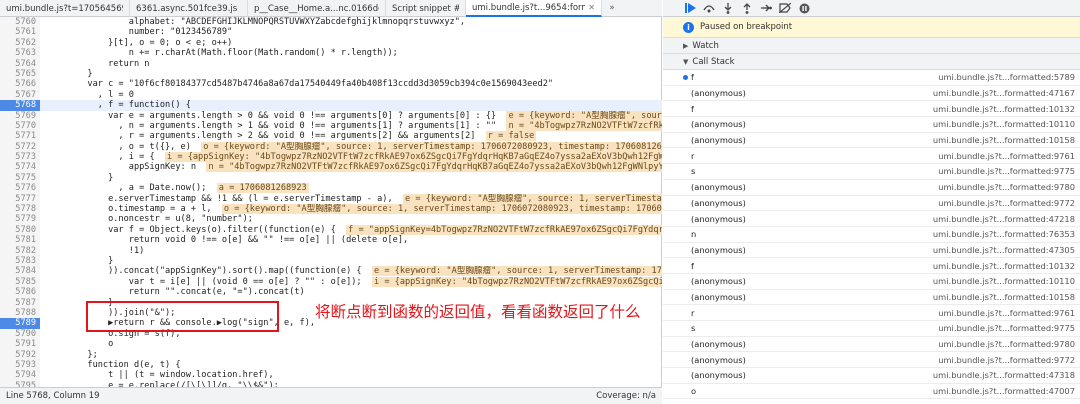 The image size is (1080, 404). What do you see at coordinates (871, 62) in the screenshot?
I see `callstack-section-header: ▼ Call Stack` at bounding box center [871, 62].